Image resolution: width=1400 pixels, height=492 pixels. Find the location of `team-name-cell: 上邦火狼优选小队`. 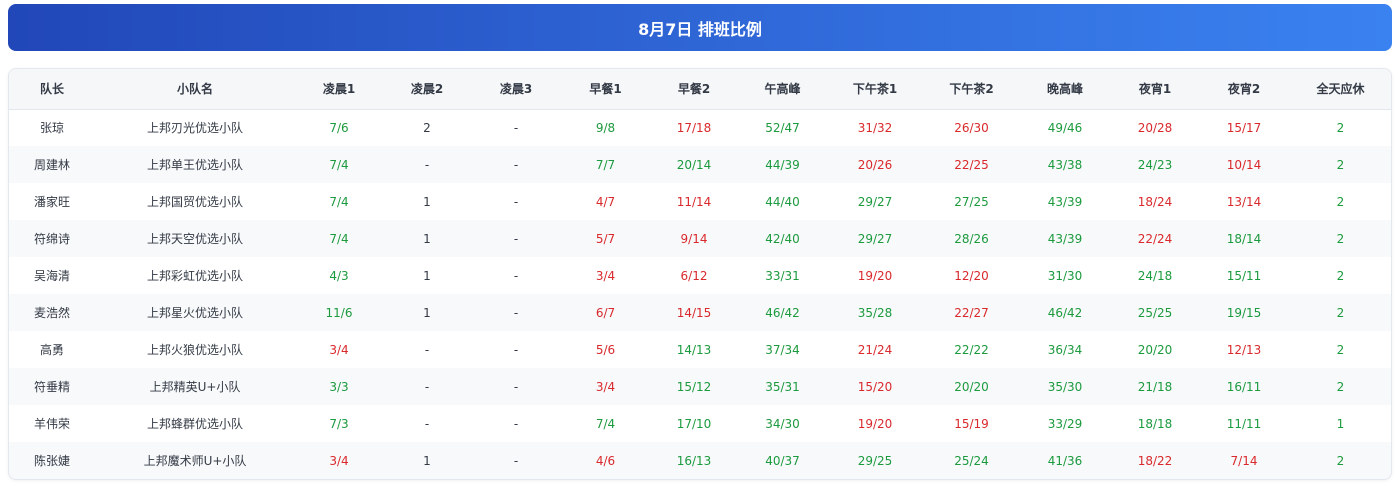

team-name-cell: 上邦火狼优选小队 is located at coordinates (194, 350).